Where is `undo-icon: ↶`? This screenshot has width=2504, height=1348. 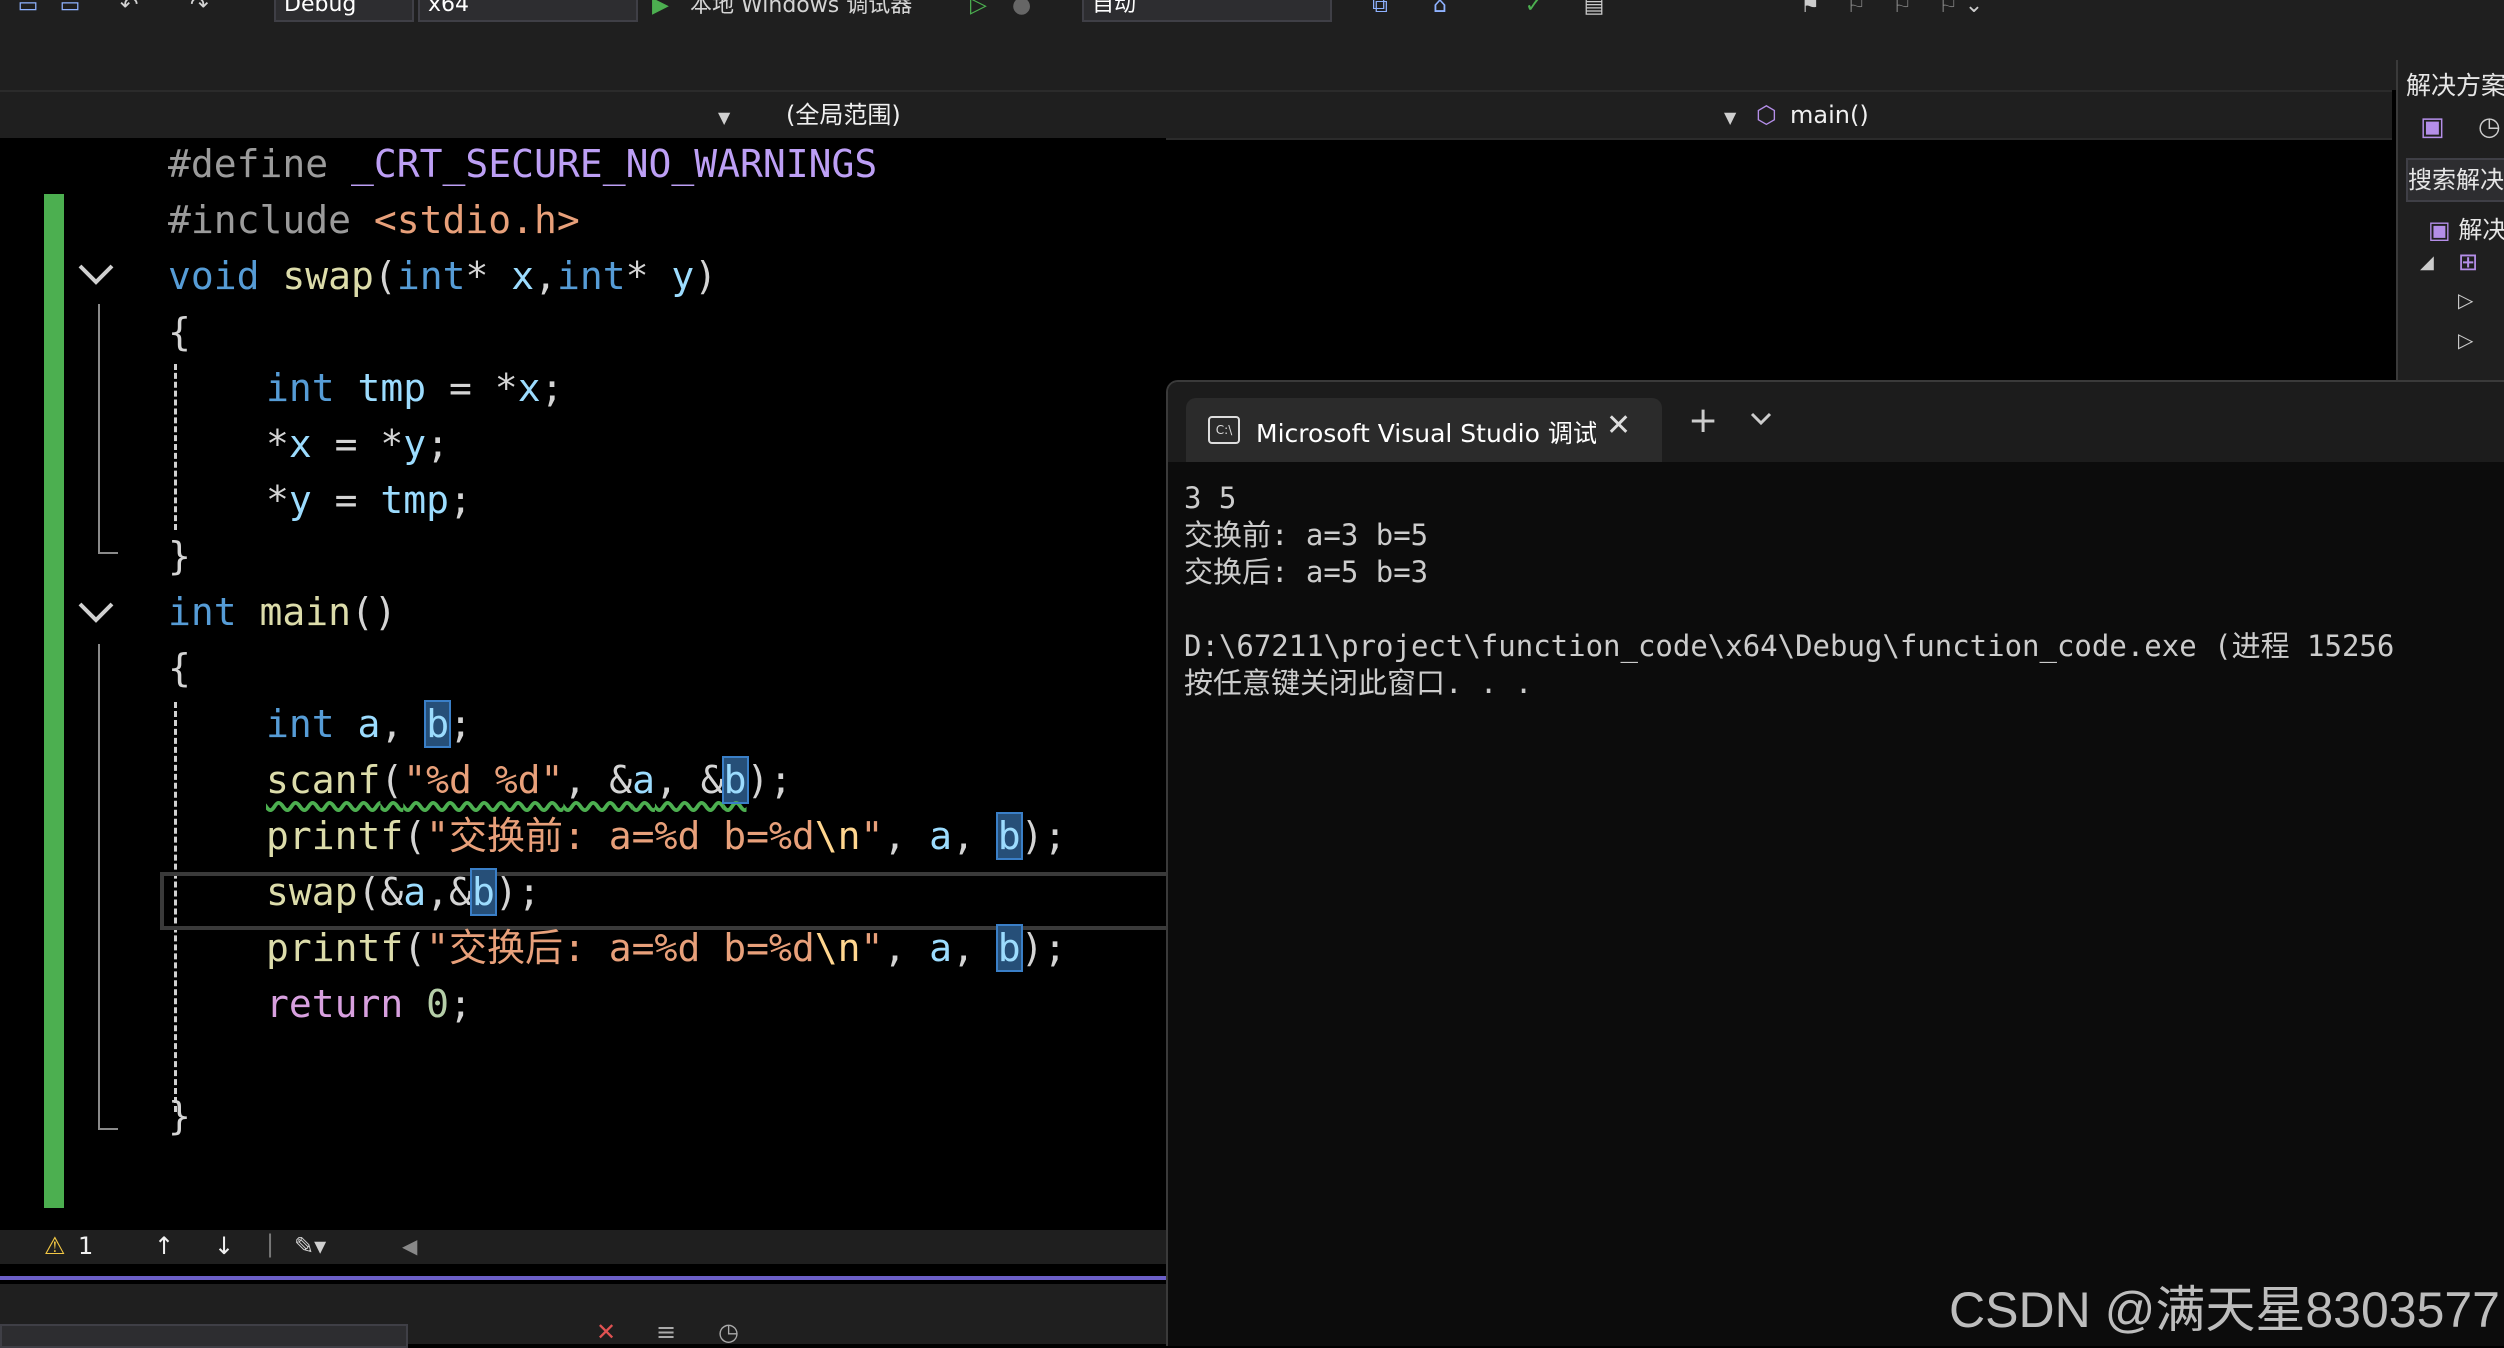 undo-icon: ↶ is located at coordinates (129, 10).